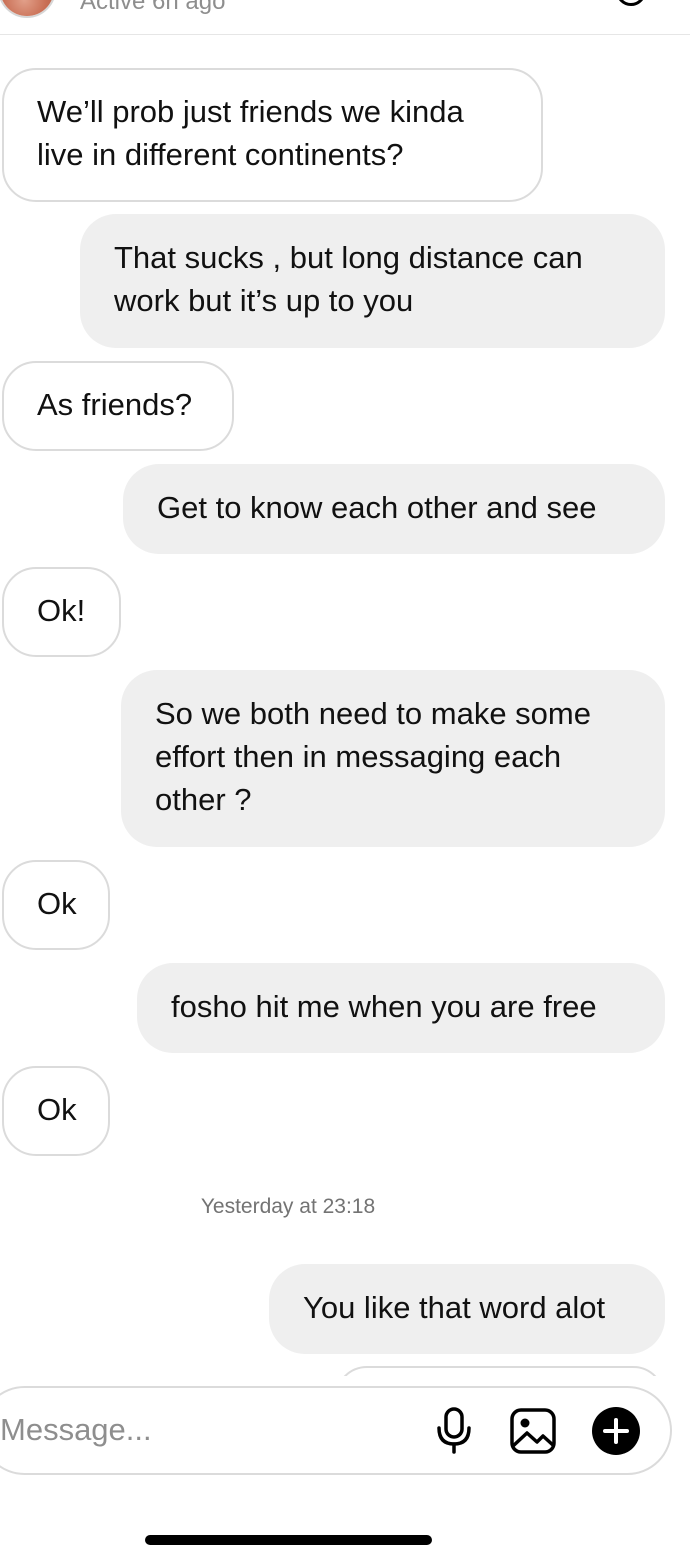 Image resolution: width=690 pixels, height=1563 pixels. What do you see at coordinates (348, 257) in the screenshot?
I see `message-line: That sucks , but long distance can` at bounding box center [348, 257].